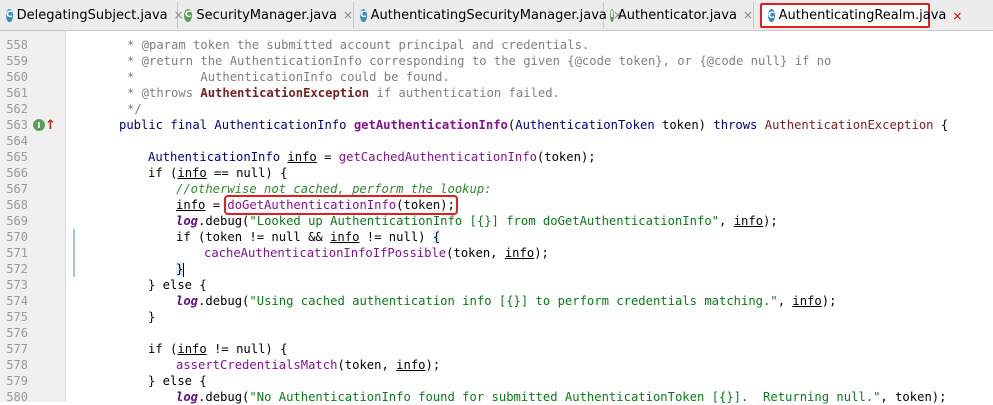  What do you see at coordinates (17, 317) in the screenshot?
I see `line-number: 575` at bounding box center [17, 317].